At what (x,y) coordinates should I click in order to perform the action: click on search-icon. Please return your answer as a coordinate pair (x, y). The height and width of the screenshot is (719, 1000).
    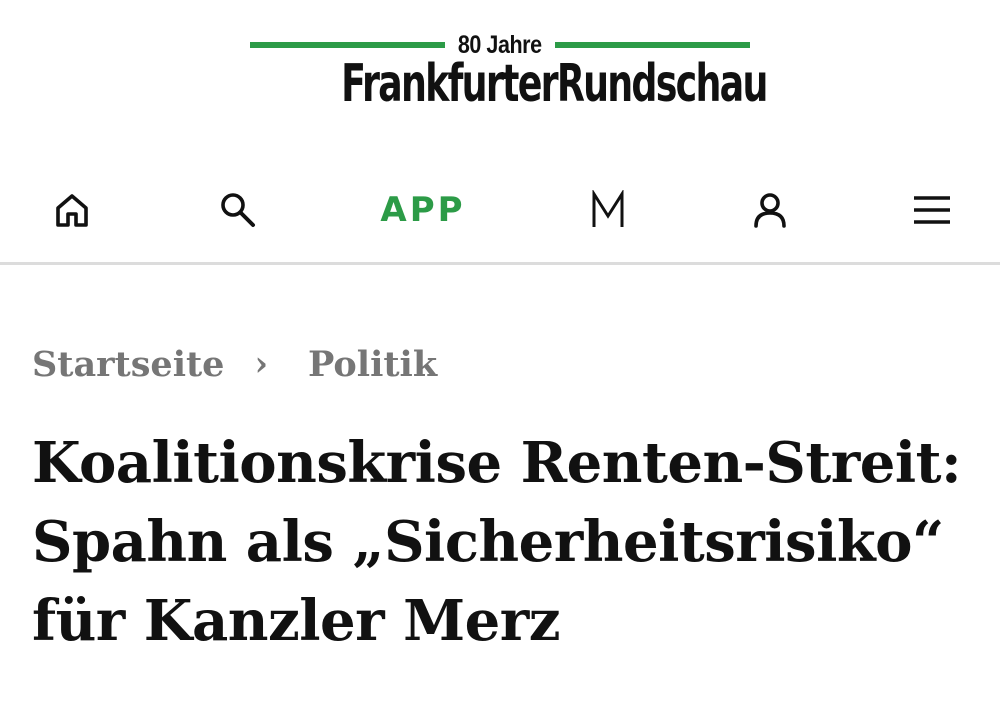
    Looking at the image, I should click on (238, 210).